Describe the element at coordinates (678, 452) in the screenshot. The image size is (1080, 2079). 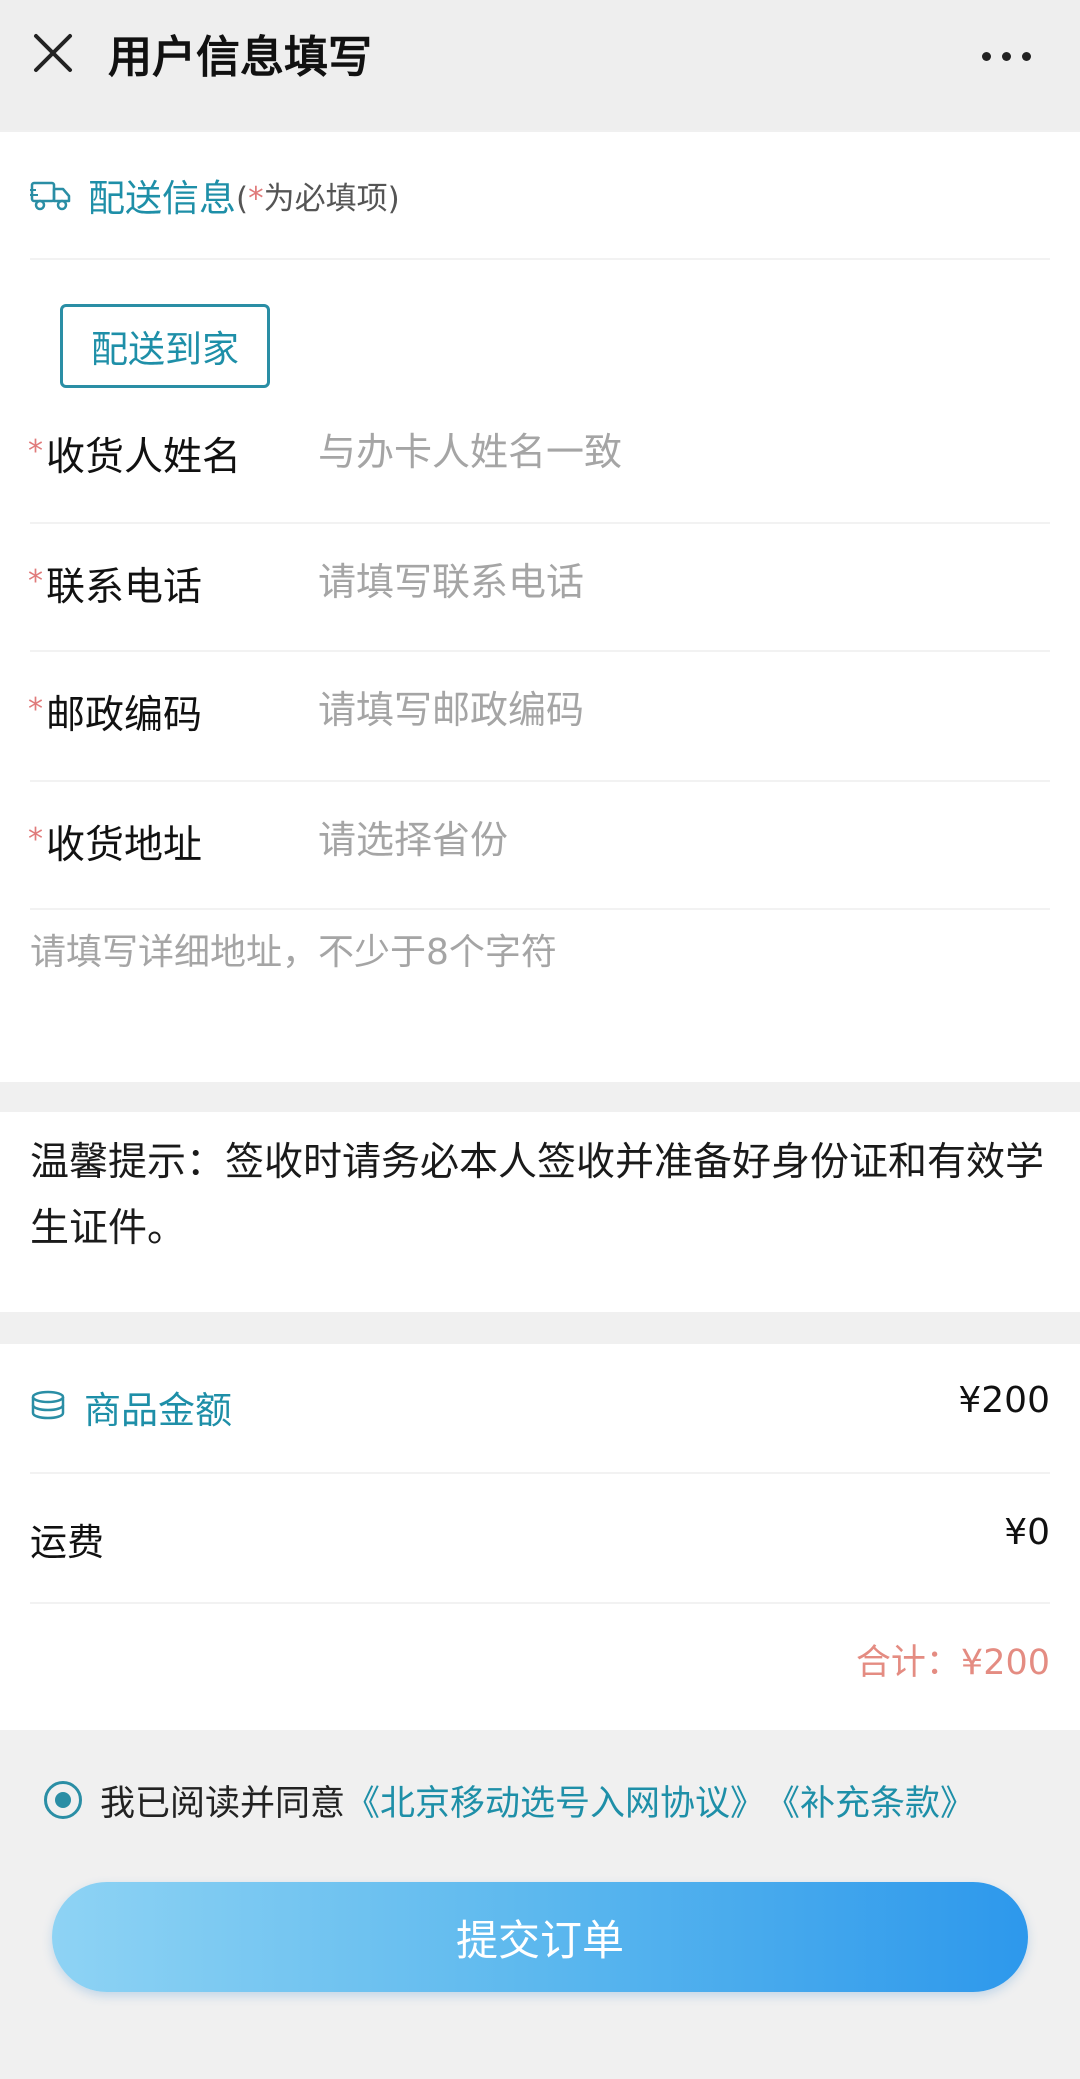
I see `receiver-name-input` at that location.